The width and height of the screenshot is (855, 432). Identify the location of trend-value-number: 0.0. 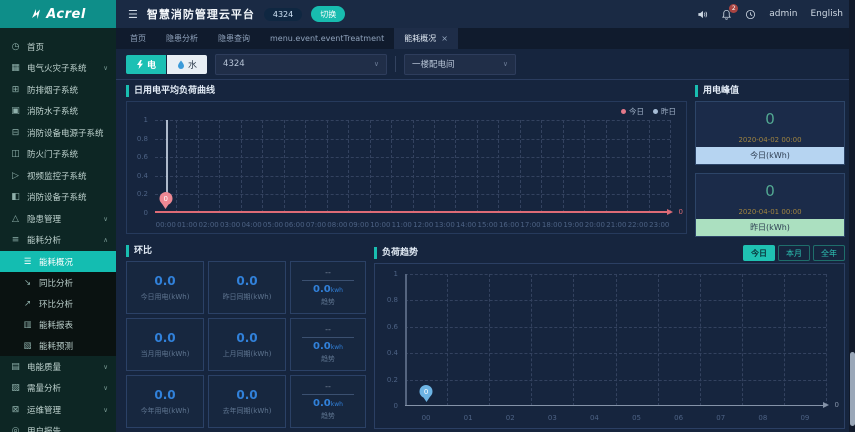
(322, 346).